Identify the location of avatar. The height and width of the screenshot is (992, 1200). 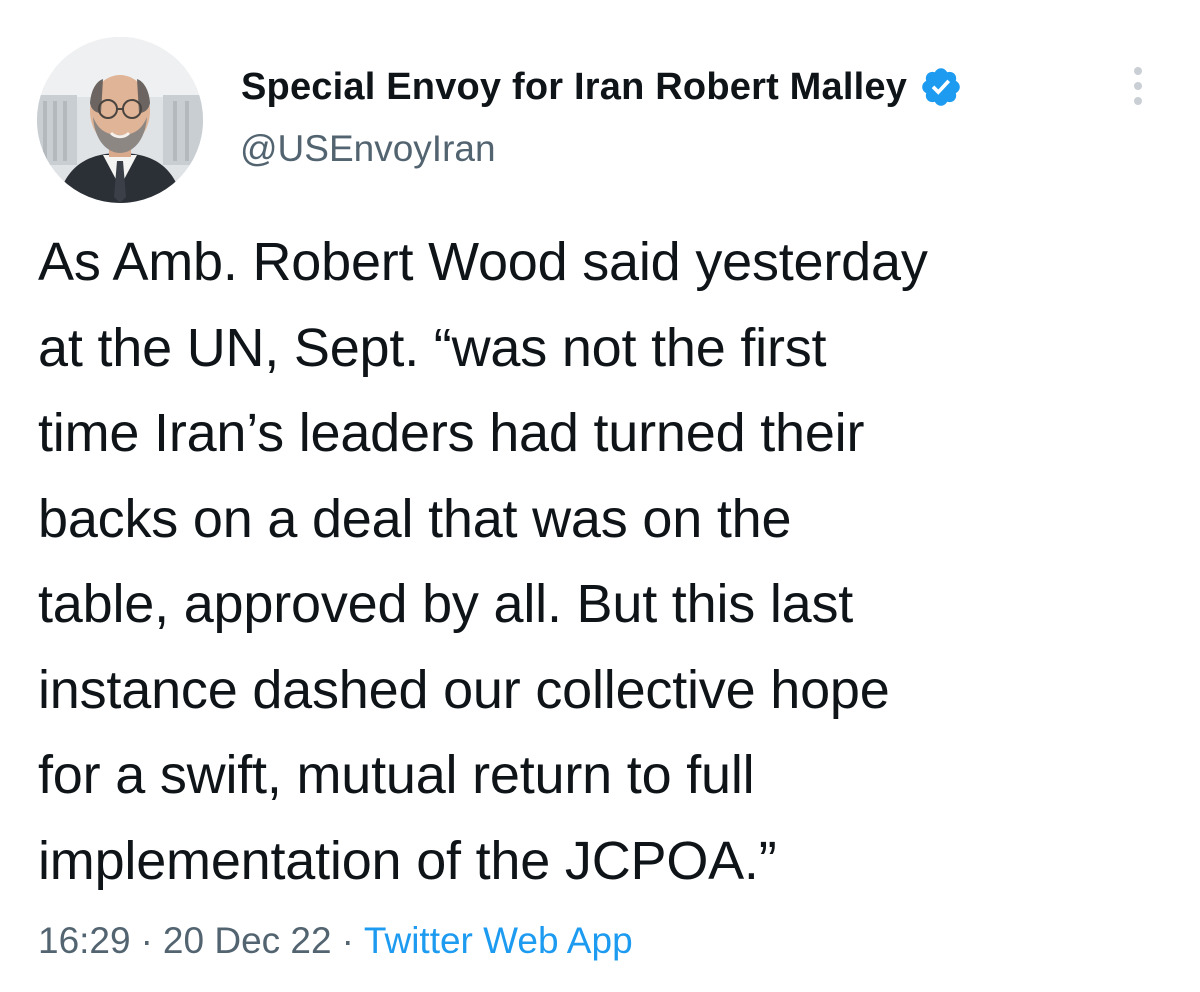
(120, 120).